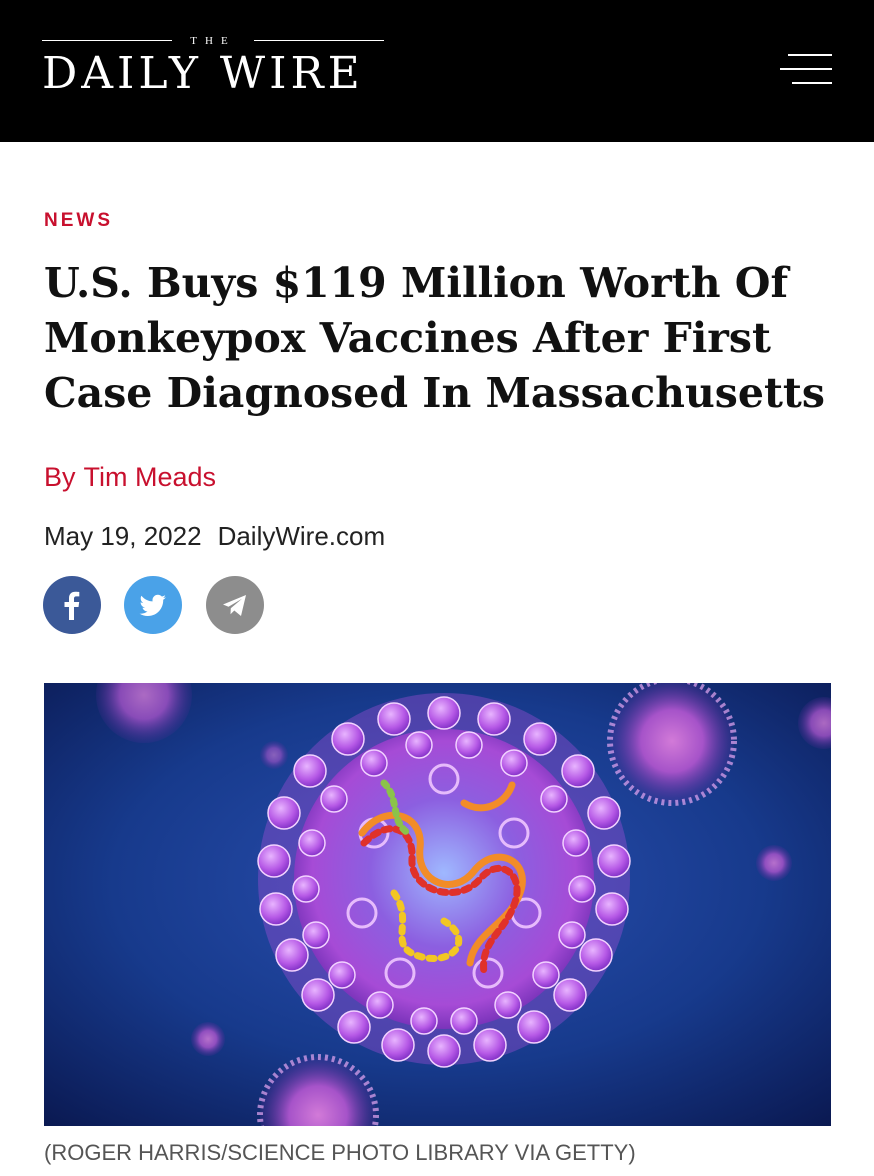 This screenshot has height=1176, width=874. Describe the element at coordinates (60, 477) in the screenshot. I see `byline-prefix: By` at that location.